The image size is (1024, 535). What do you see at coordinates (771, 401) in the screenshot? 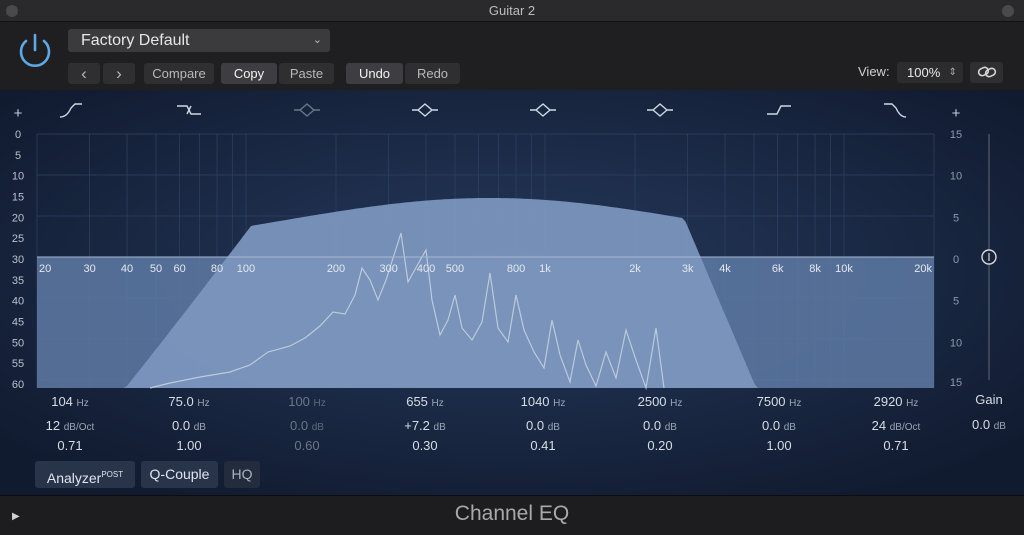
I see `band-frequency-value: 7500` at bounding box center [771, 401].